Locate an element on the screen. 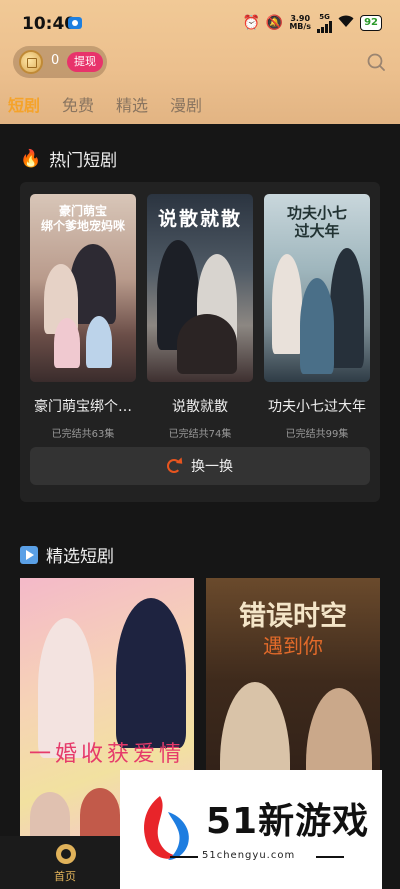 This screenshot has height=889, width=400. featured-section-header: 精选短剧 is located at coordinates (67, 554).